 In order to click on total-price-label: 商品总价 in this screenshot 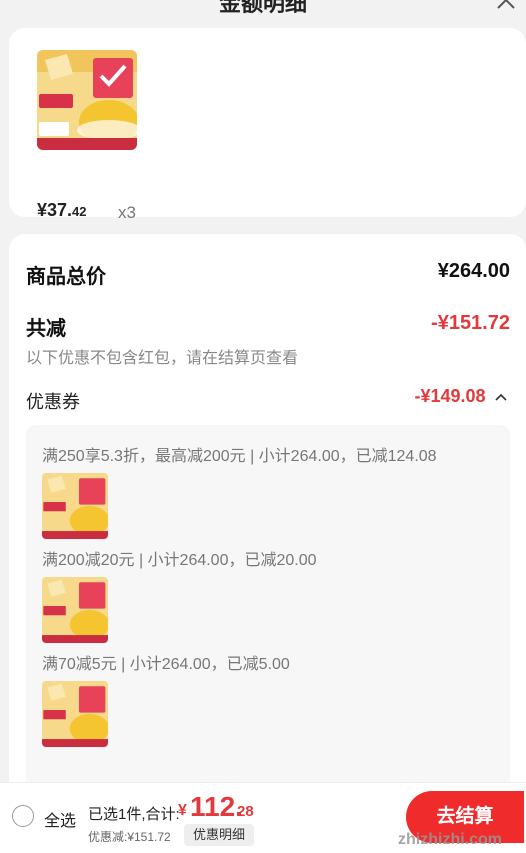, I will do `click(66, 277)`.